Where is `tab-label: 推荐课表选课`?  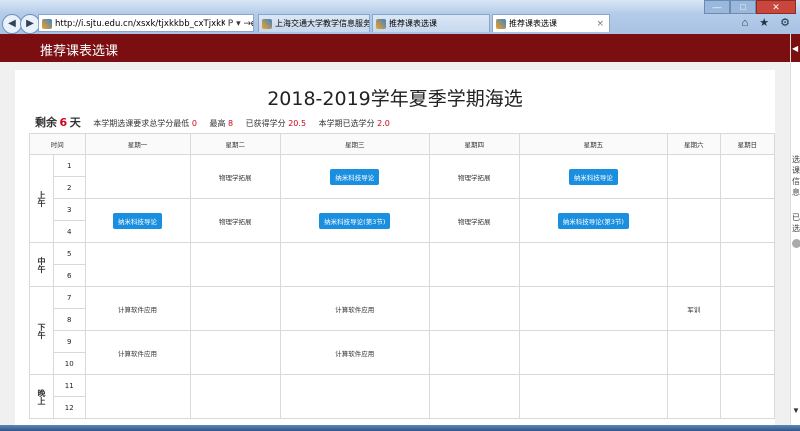
tab-label: 推荐课表选课 is located at coordinates (413, 23).